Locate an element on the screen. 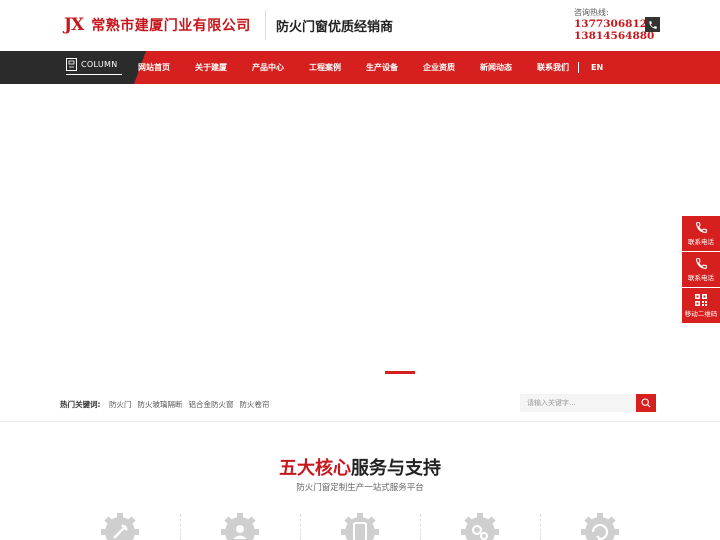 The height and width of the screenshot is (540, 720). column-menu: COLUMN is located at coordinates (91, 64).